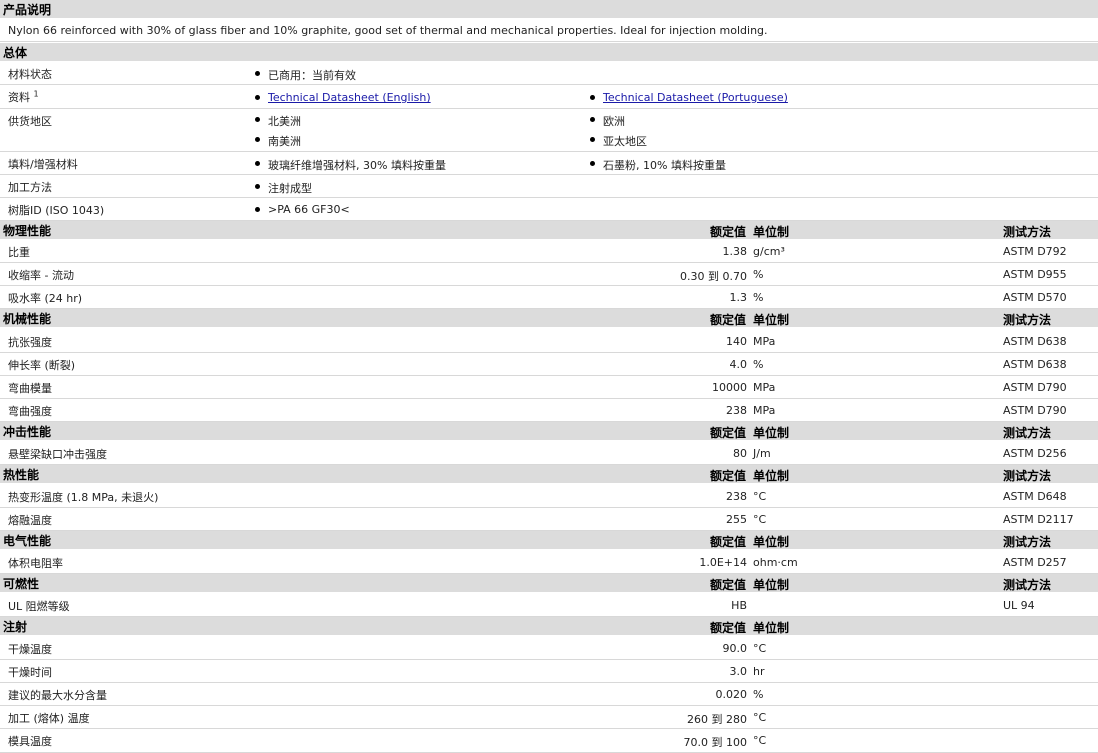 The image size is (1098, 753). Describe the element at coordinates (57, 695) in the screenshot. I see `row-label: 建议的最大水分含量` at that location.